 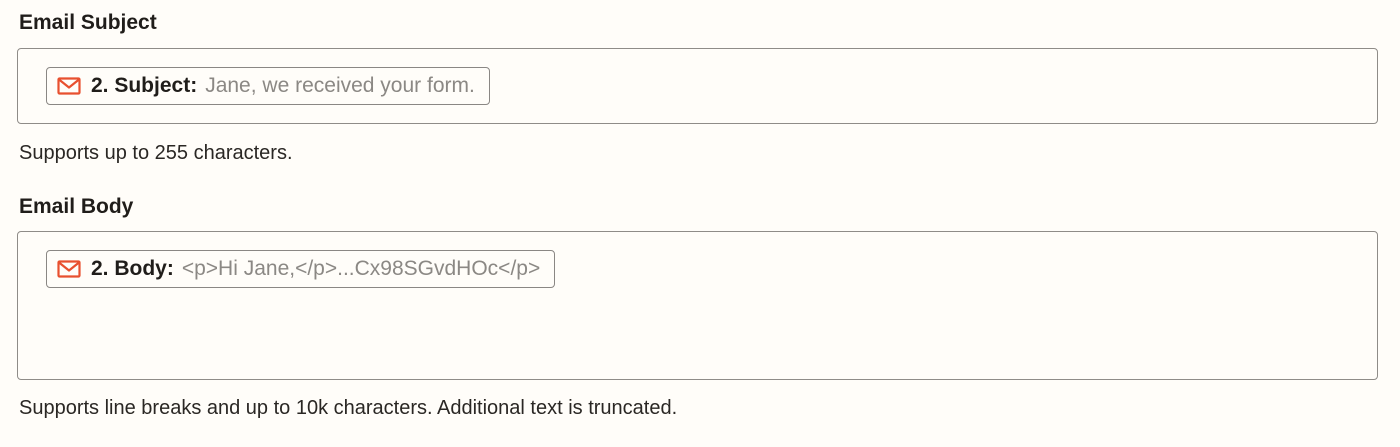 What do you see at coordinates (132, 268) in the screenshot?
I see `body-token-key: 2. Body:` at bounding box center [132, 268].